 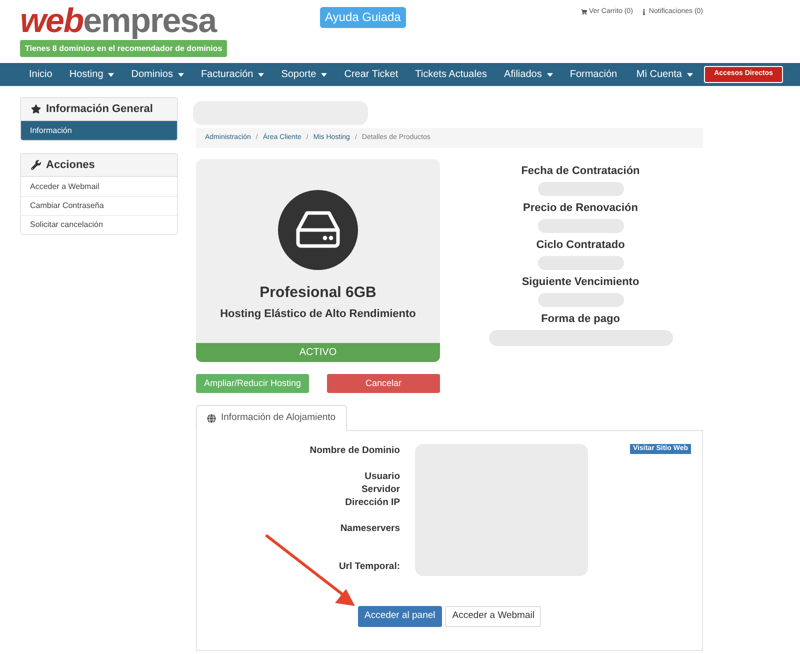 What do you see at coordinates (99, 130) in the screenshot?
I see `sidebar-item: Información` at bounding box center [99, 130].